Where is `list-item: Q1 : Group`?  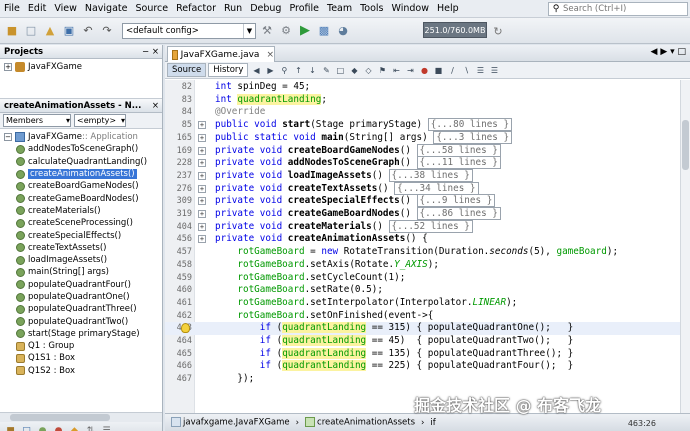
list-item: Q1 : Group is located at coordinates (81, 346).